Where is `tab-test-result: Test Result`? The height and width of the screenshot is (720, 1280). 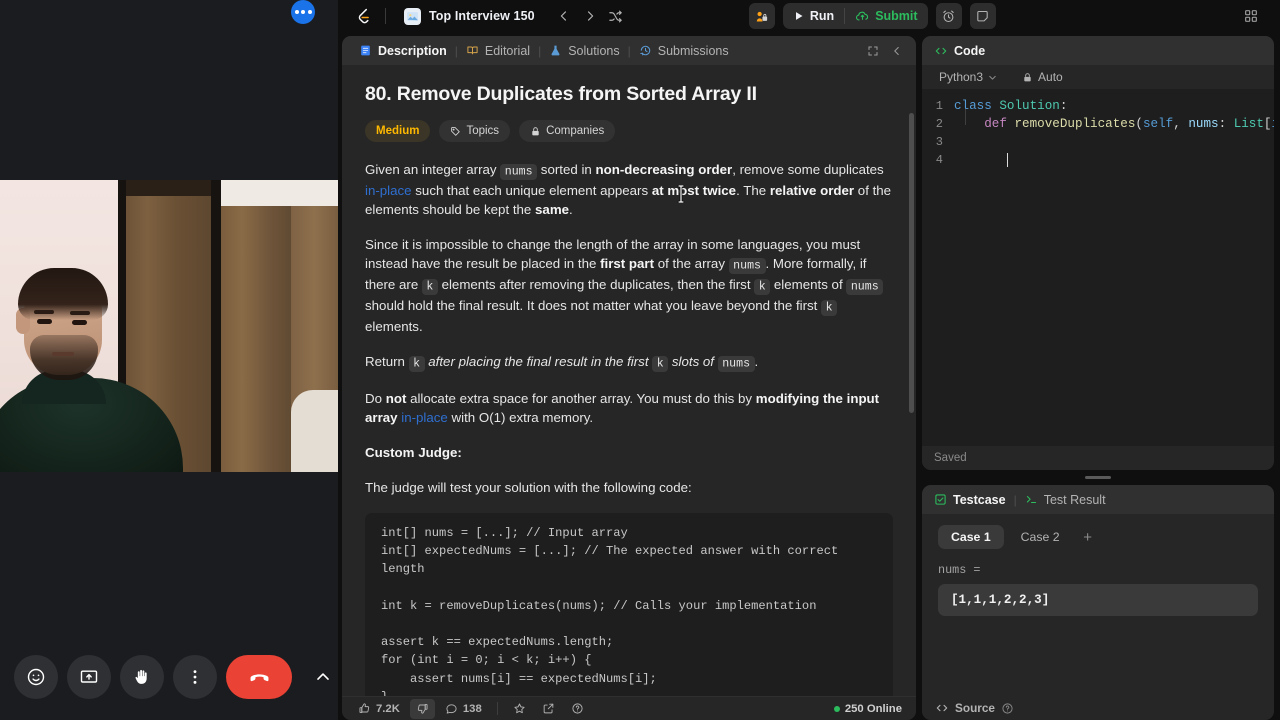
tab-test-result: Test Result is located at coordinates (1065, 499).